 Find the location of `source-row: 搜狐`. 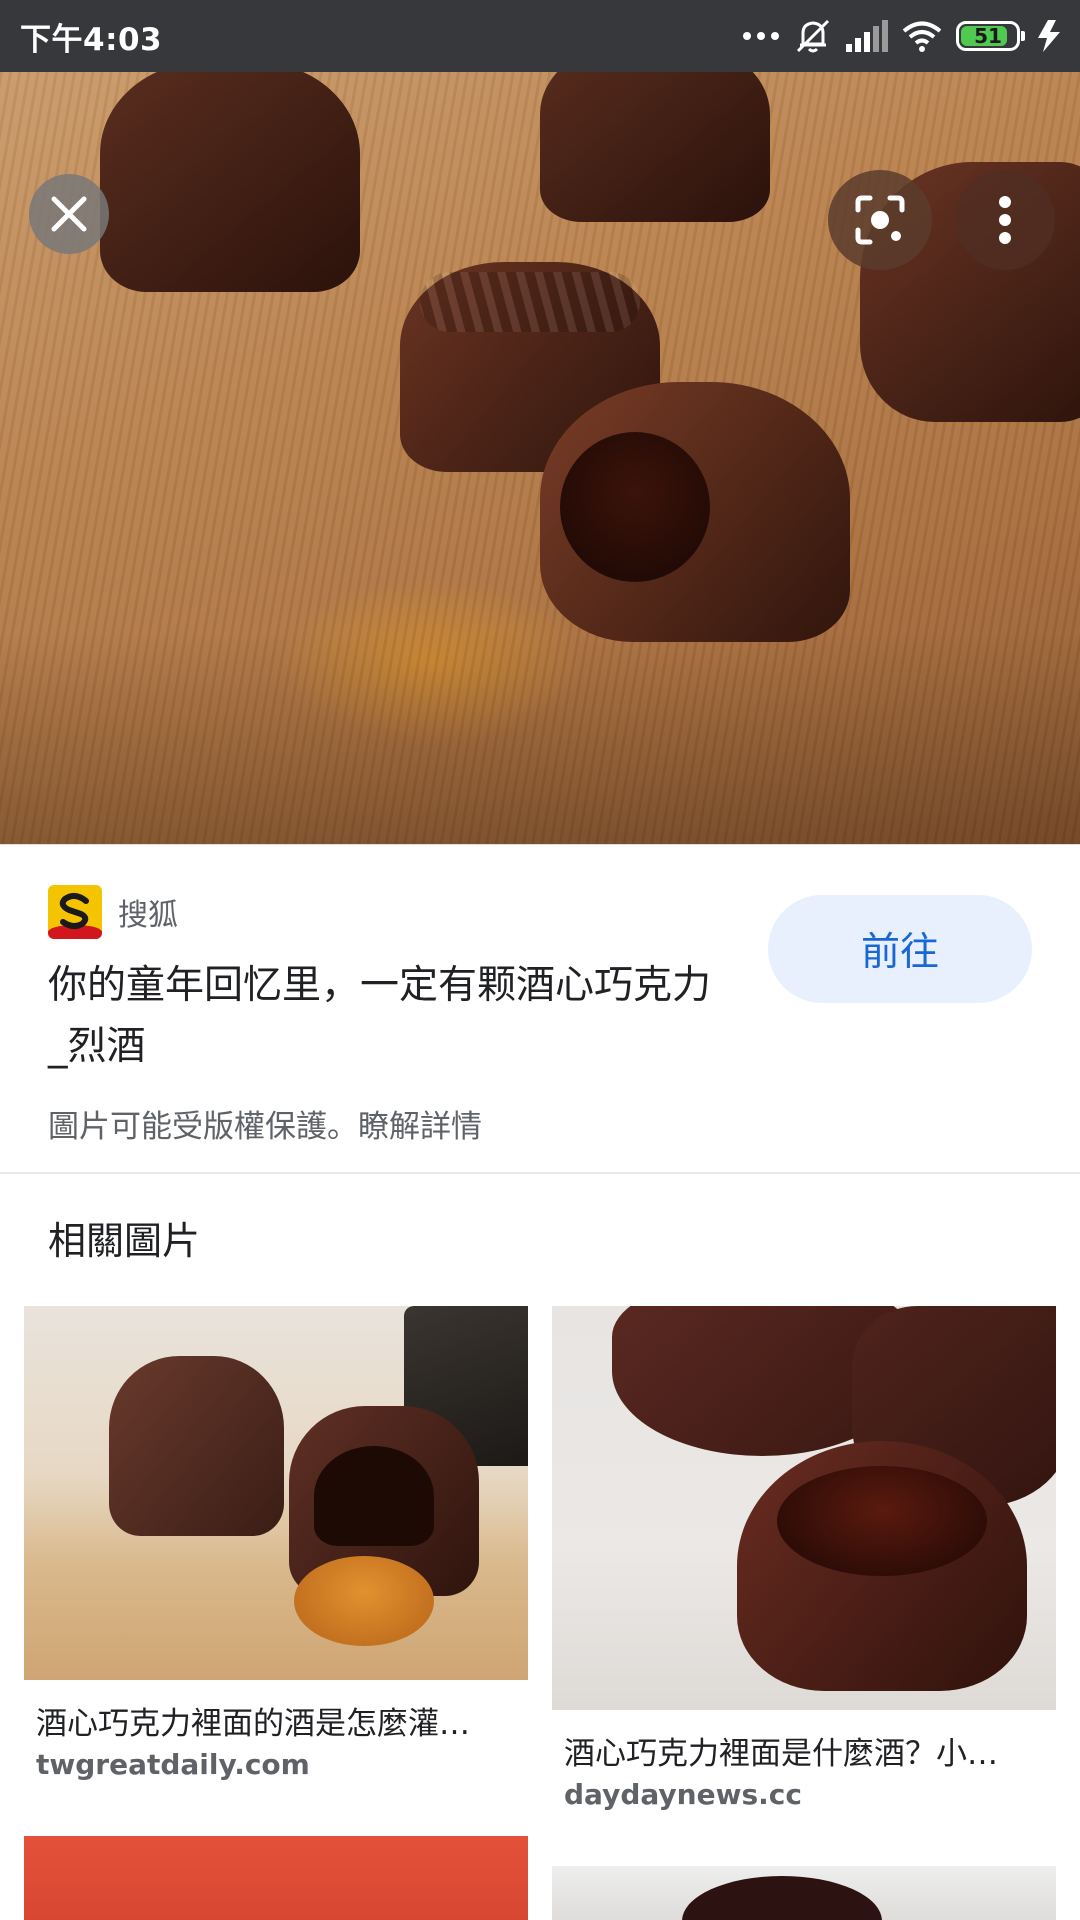

source-row: 搜狐 is located at coordinates (113, 912).